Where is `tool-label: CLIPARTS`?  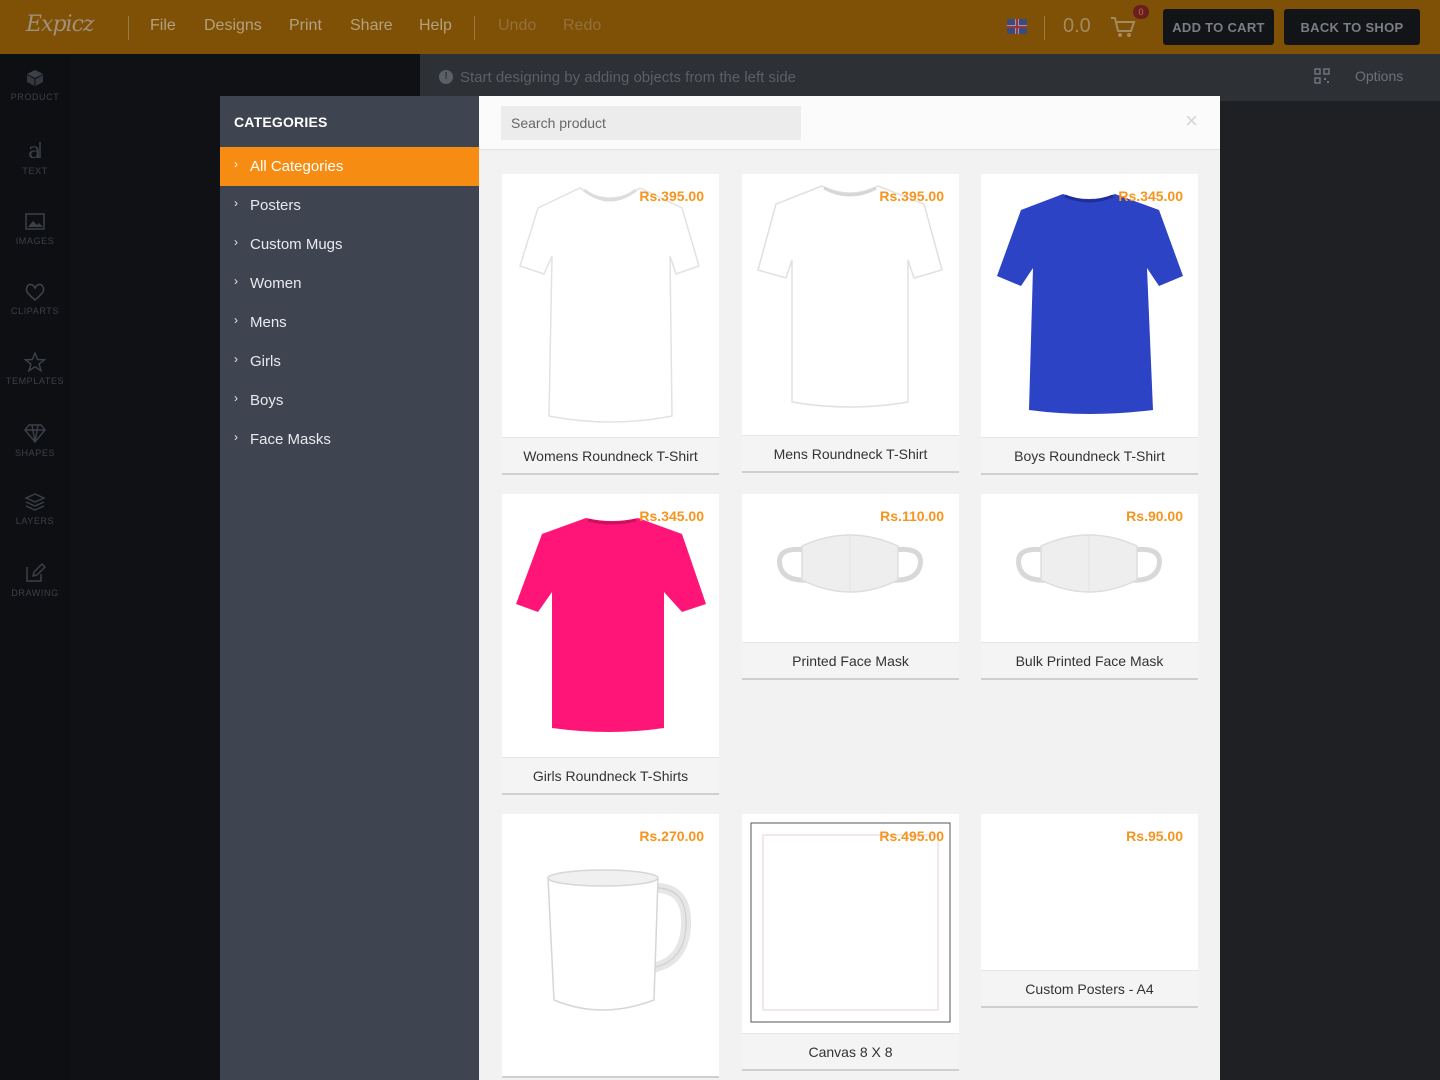
tool-label: CLIPARTS is located at coordinates (35, 311).